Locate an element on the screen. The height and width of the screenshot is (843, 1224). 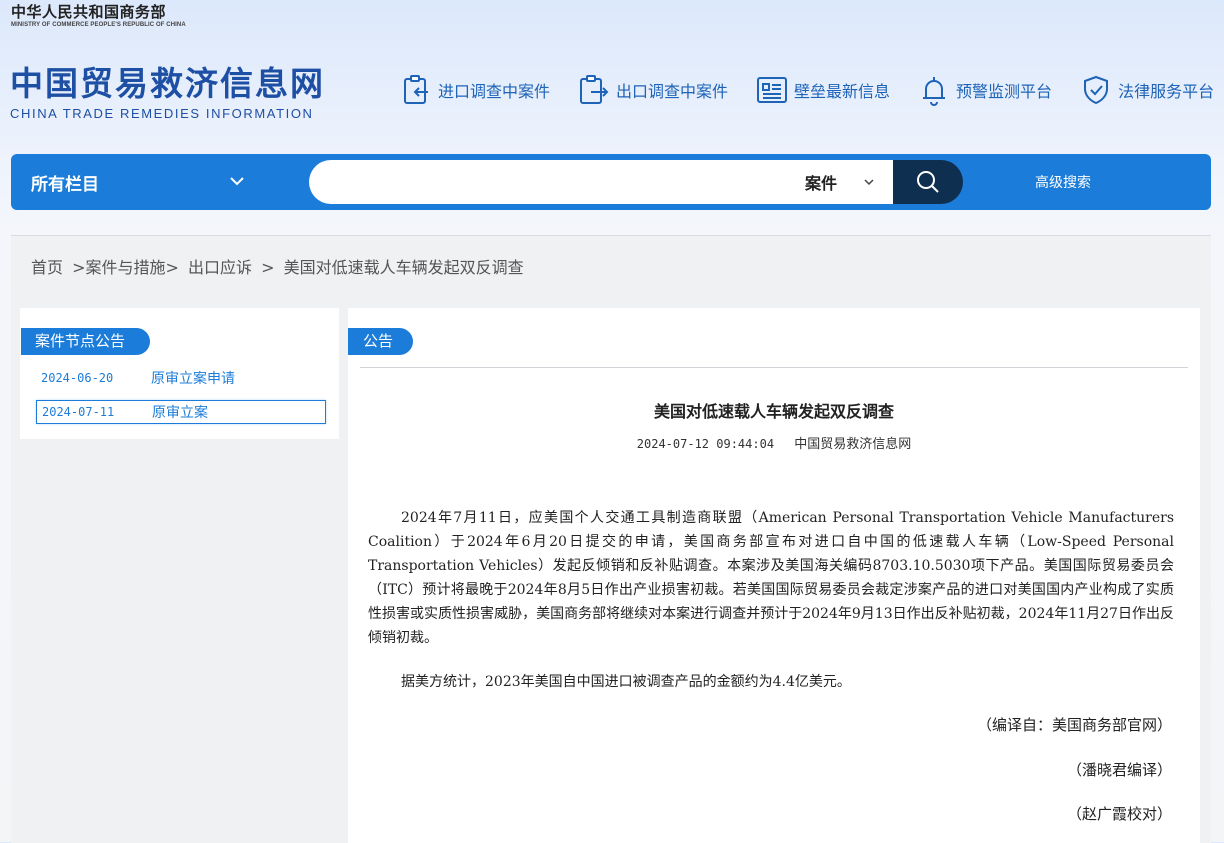
article-credit-proofreader: （赵广霞校对） is located at coordinates (1119, 814).